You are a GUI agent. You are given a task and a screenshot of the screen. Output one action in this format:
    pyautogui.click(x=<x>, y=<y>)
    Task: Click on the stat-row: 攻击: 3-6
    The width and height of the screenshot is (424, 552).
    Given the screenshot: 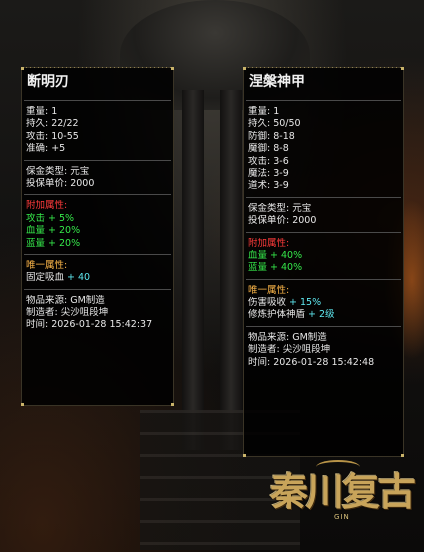 What is the action you would take?
    pyautogui.click(x=268, y=161)
    